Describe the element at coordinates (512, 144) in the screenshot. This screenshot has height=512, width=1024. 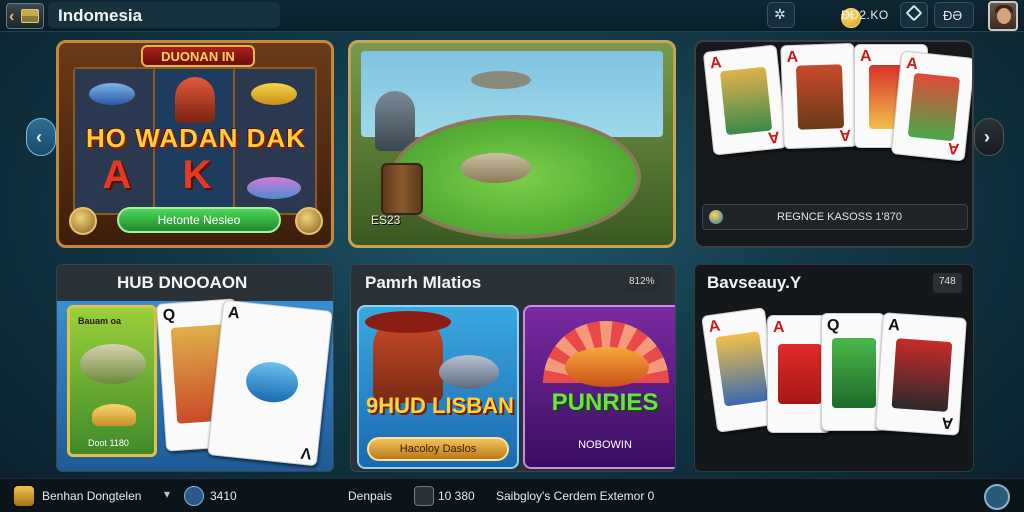
I see `fishing-game-card: ES23` at that location.